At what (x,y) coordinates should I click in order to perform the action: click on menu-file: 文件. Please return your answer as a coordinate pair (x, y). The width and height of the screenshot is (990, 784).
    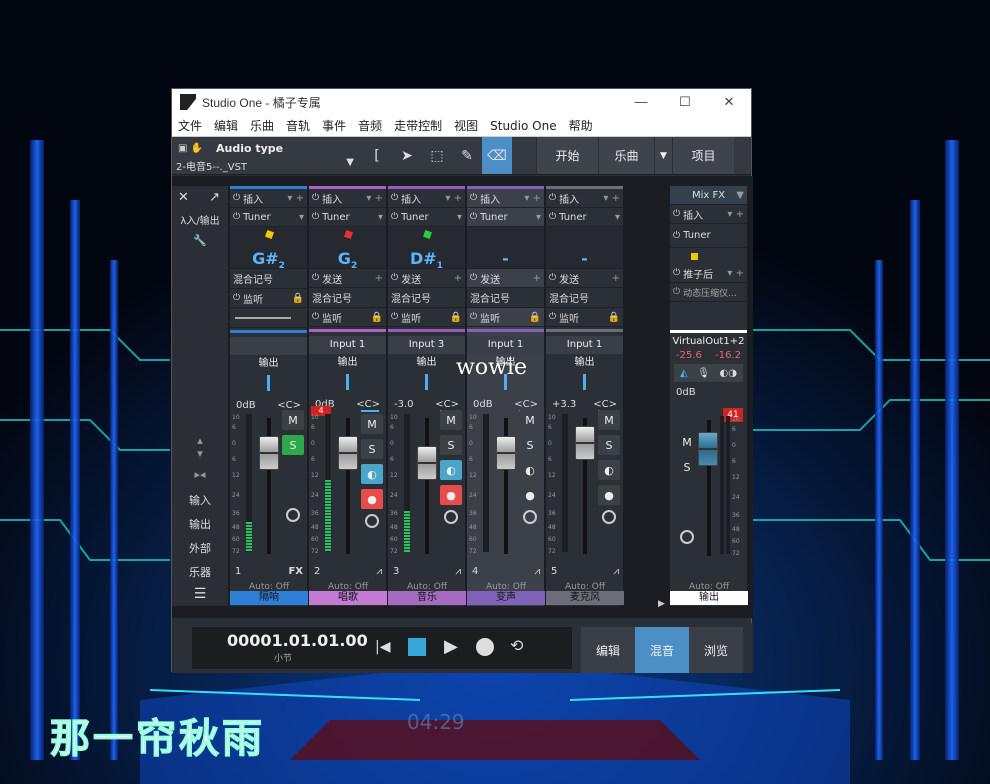
    Looking at the image, I should click on (190, 125).